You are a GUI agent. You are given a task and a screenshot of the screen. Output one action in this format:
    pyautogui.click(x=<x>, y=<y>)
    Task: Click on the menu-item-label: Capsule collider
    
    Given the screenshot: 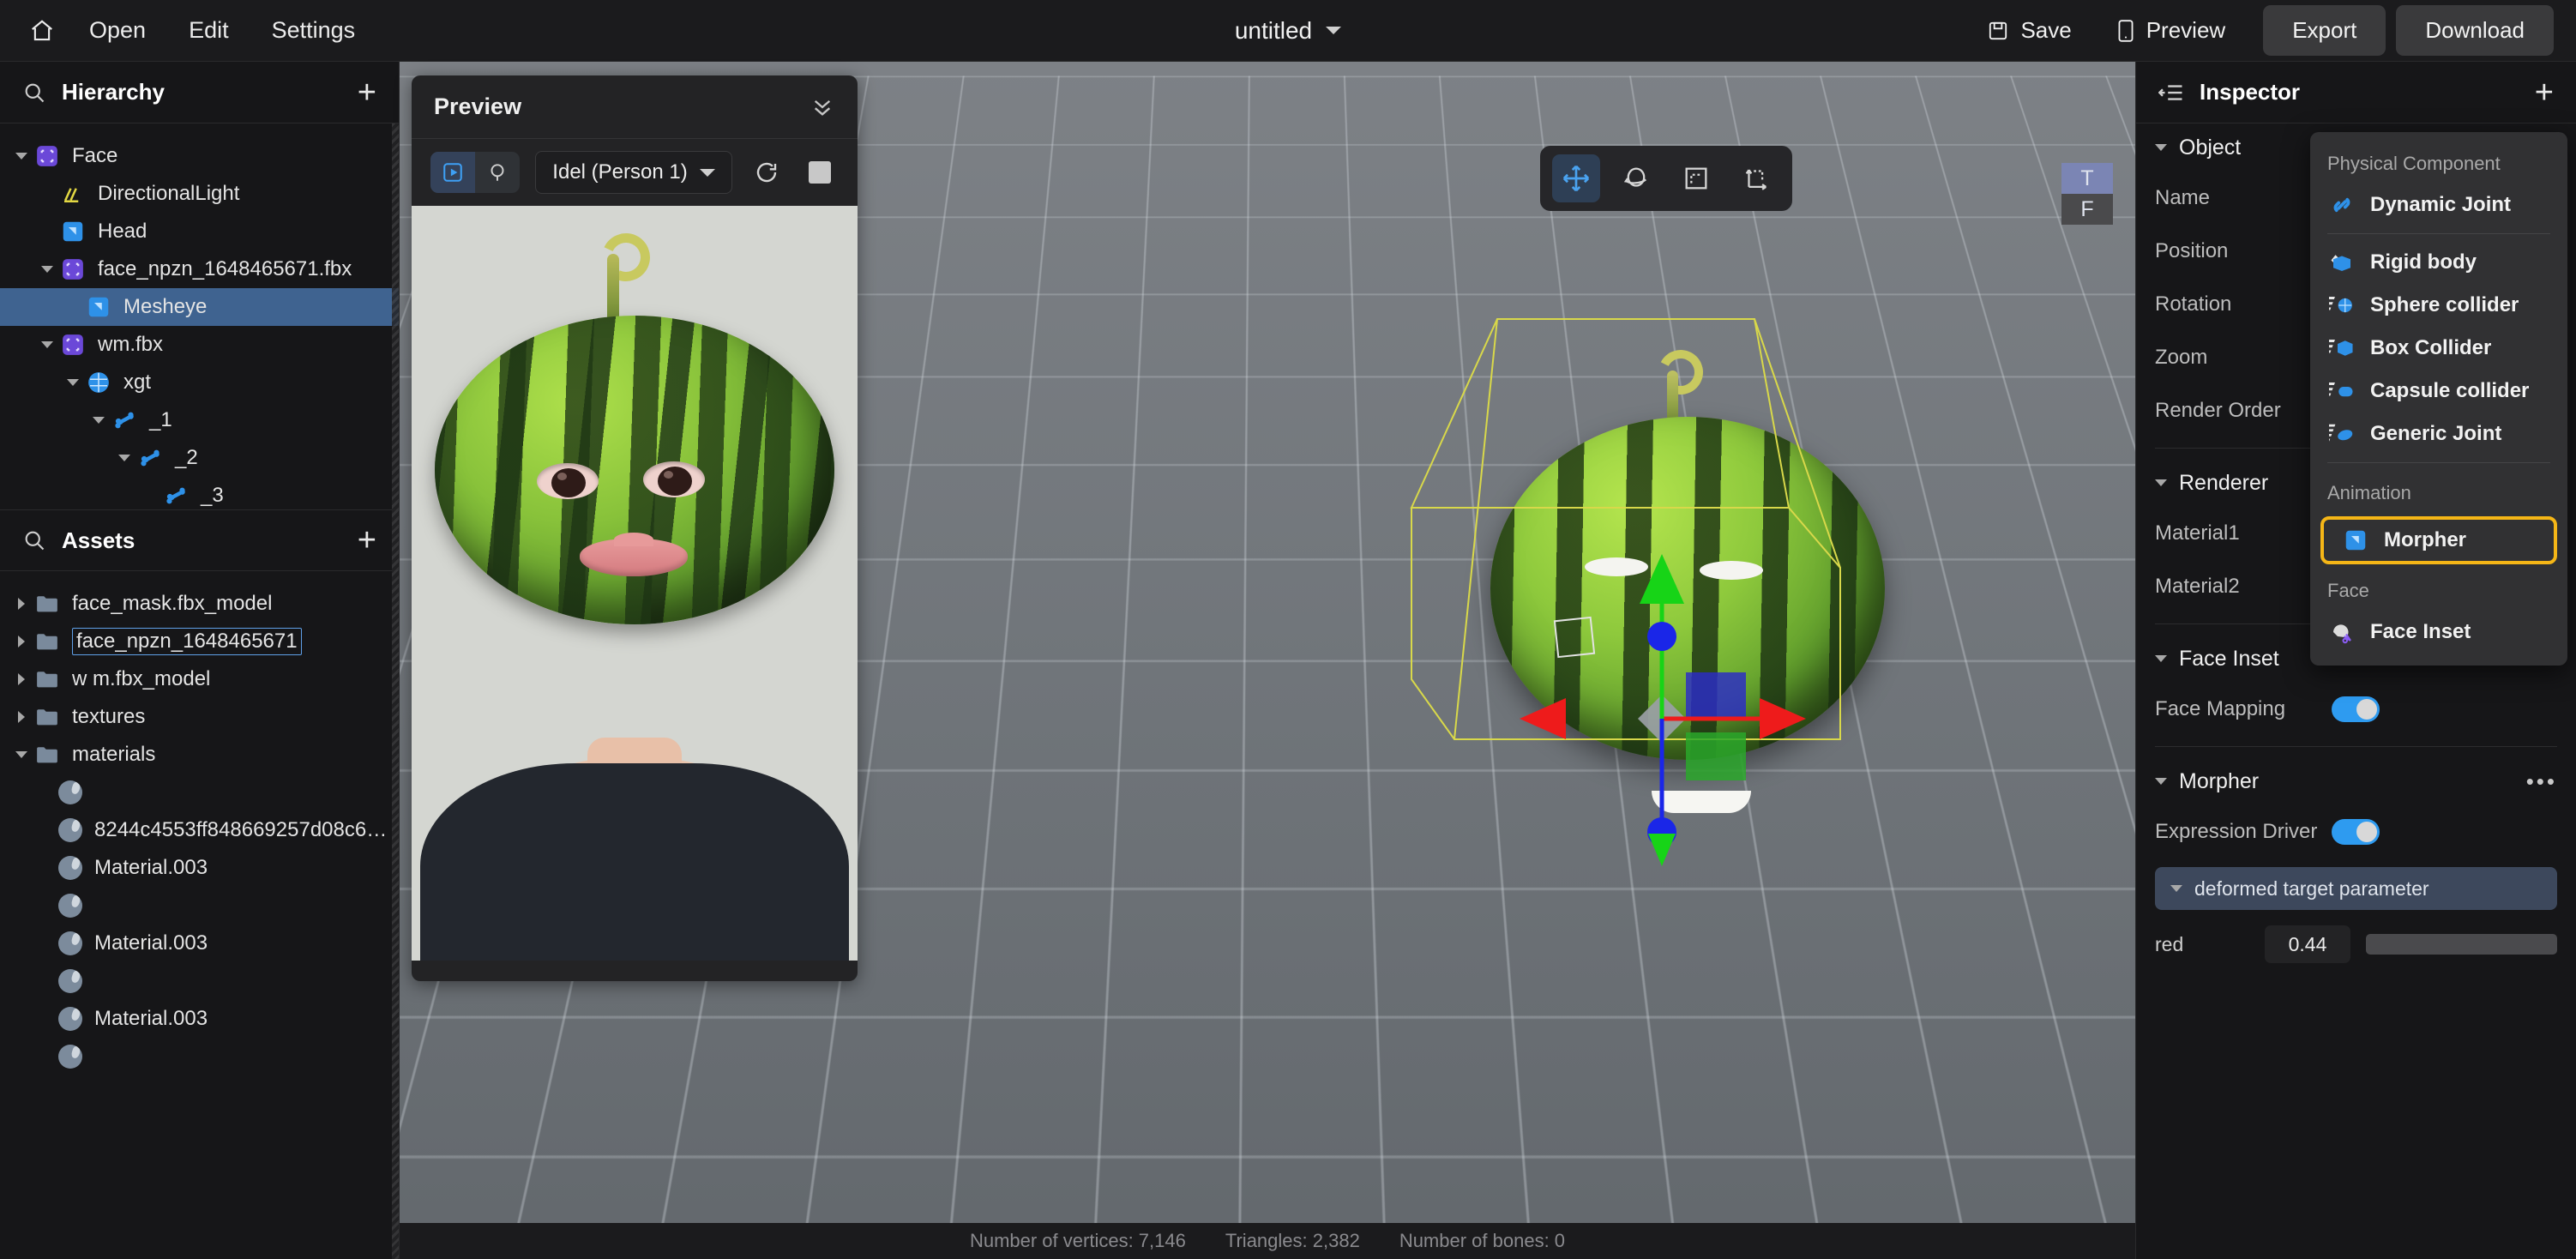 What is the action you would take?
    pyautogui.click(x=2450, y=390)
    